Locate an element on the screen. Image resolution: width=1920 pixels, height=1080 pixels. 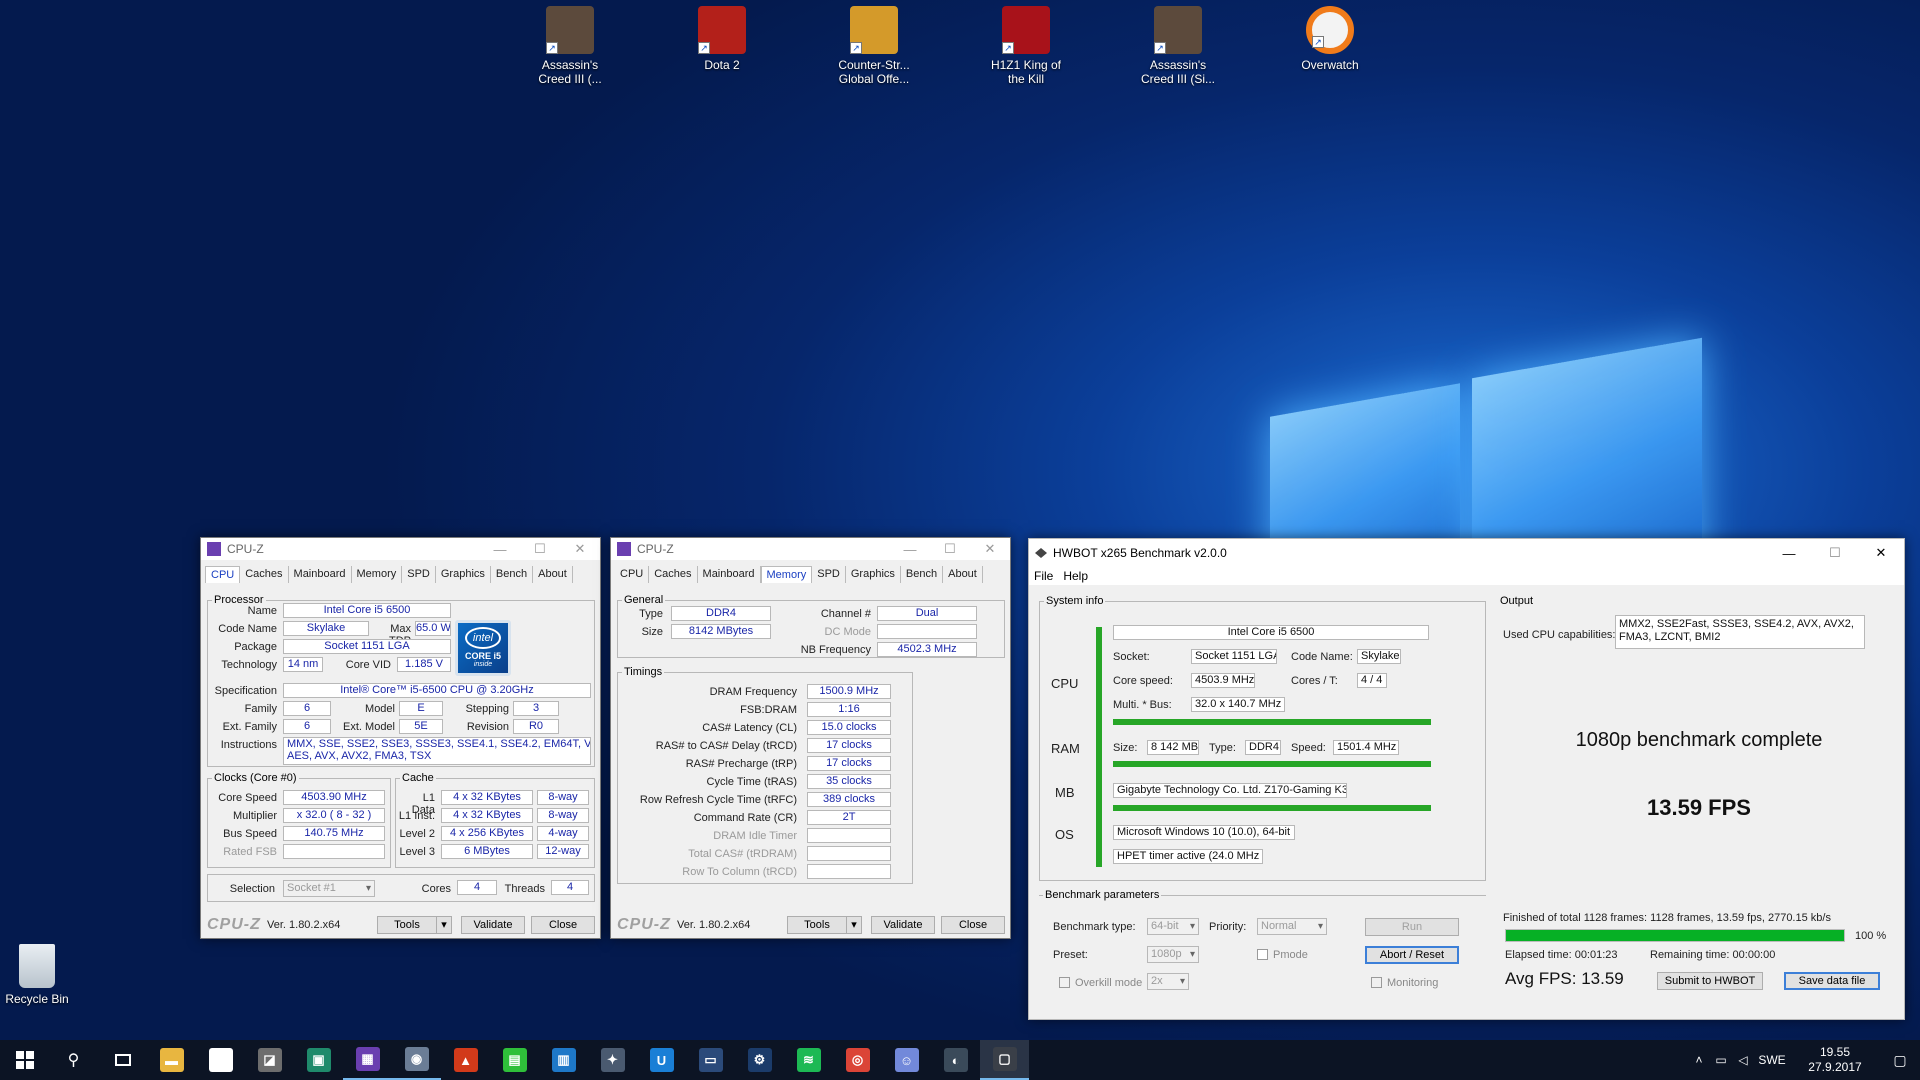
priority-select: Normal is located at coordinates (1292, 926).